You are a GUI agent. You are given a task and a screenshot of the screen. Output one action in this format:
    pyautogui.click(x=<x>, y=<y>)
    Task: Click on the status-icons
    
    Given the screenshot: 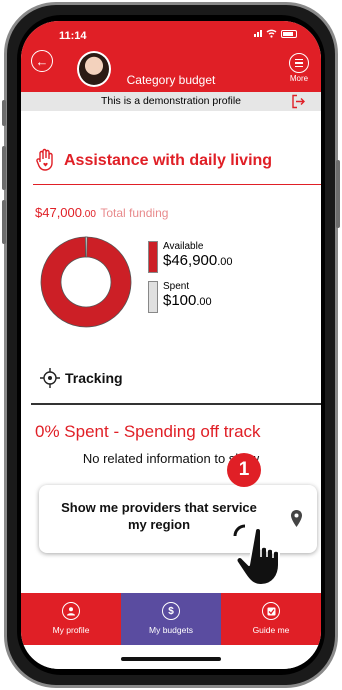 What is the action you would take?
    pyautogui.click(x=275, y=33)
    